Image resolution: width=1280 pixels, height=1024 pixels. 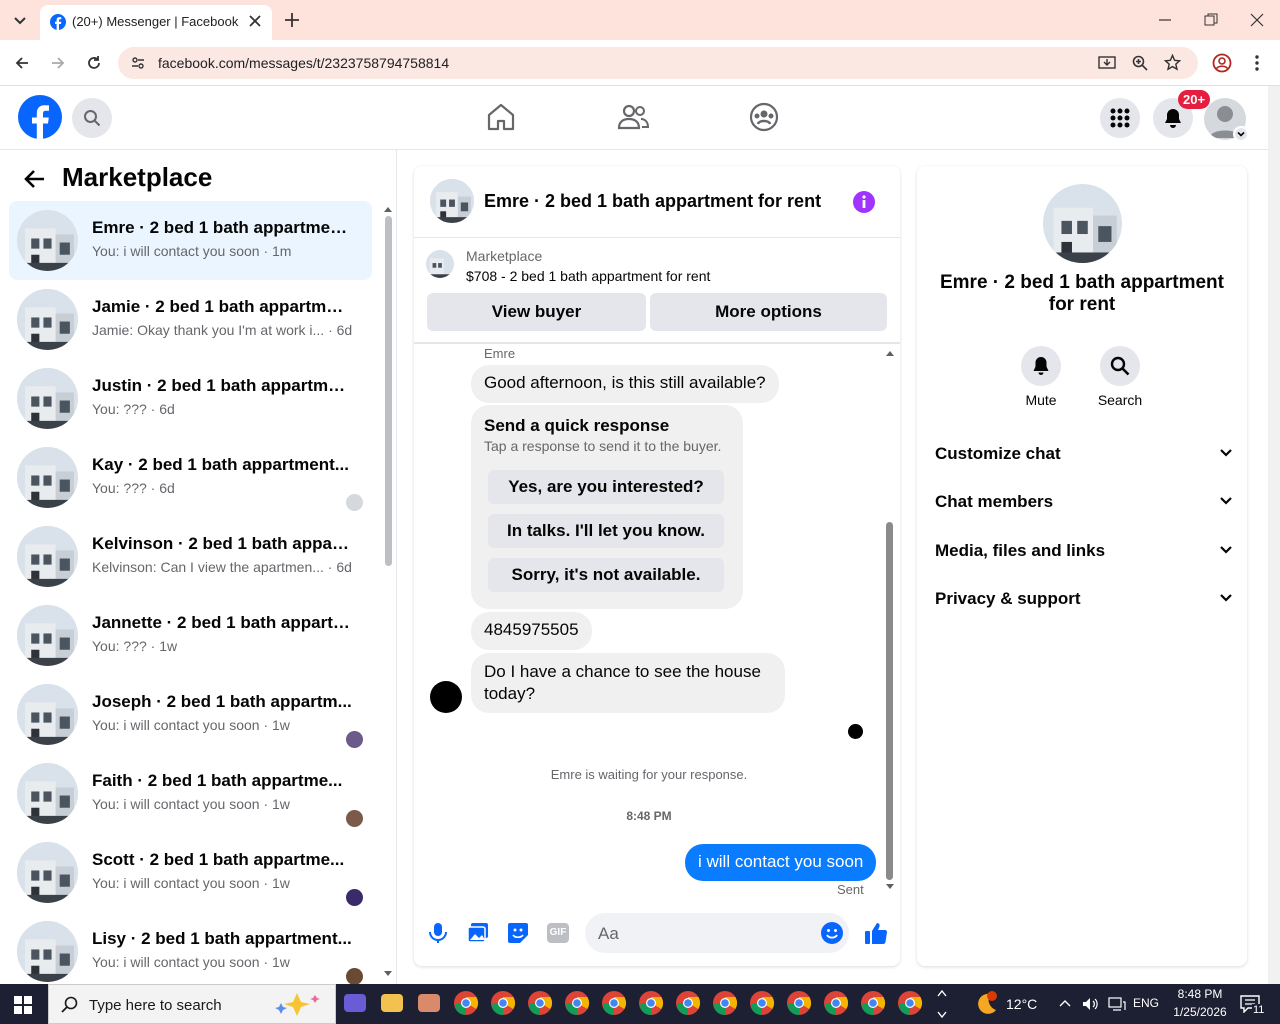 I want to click on groups-icon, so click(x=764, y=117).